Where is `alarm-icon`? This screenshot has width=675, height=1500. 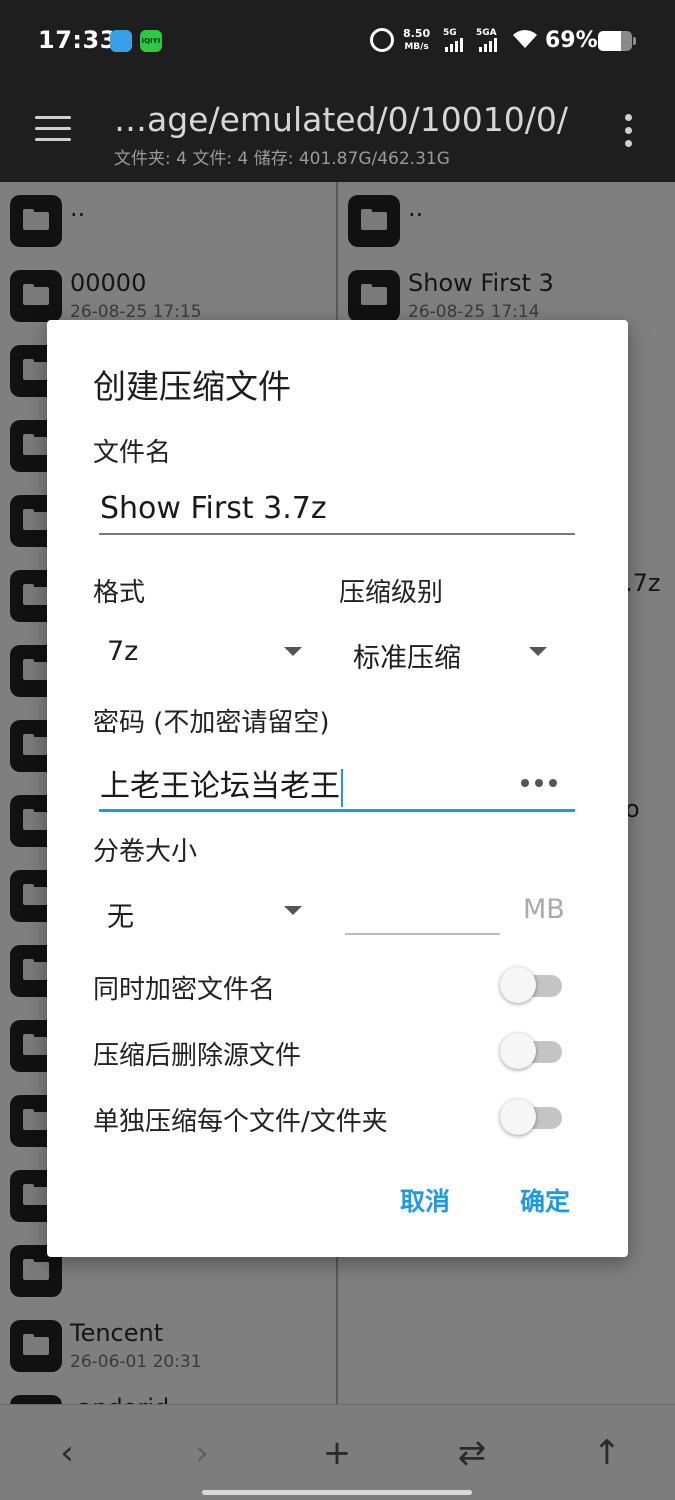
alarm-icon is located at coordinates (382, 40).